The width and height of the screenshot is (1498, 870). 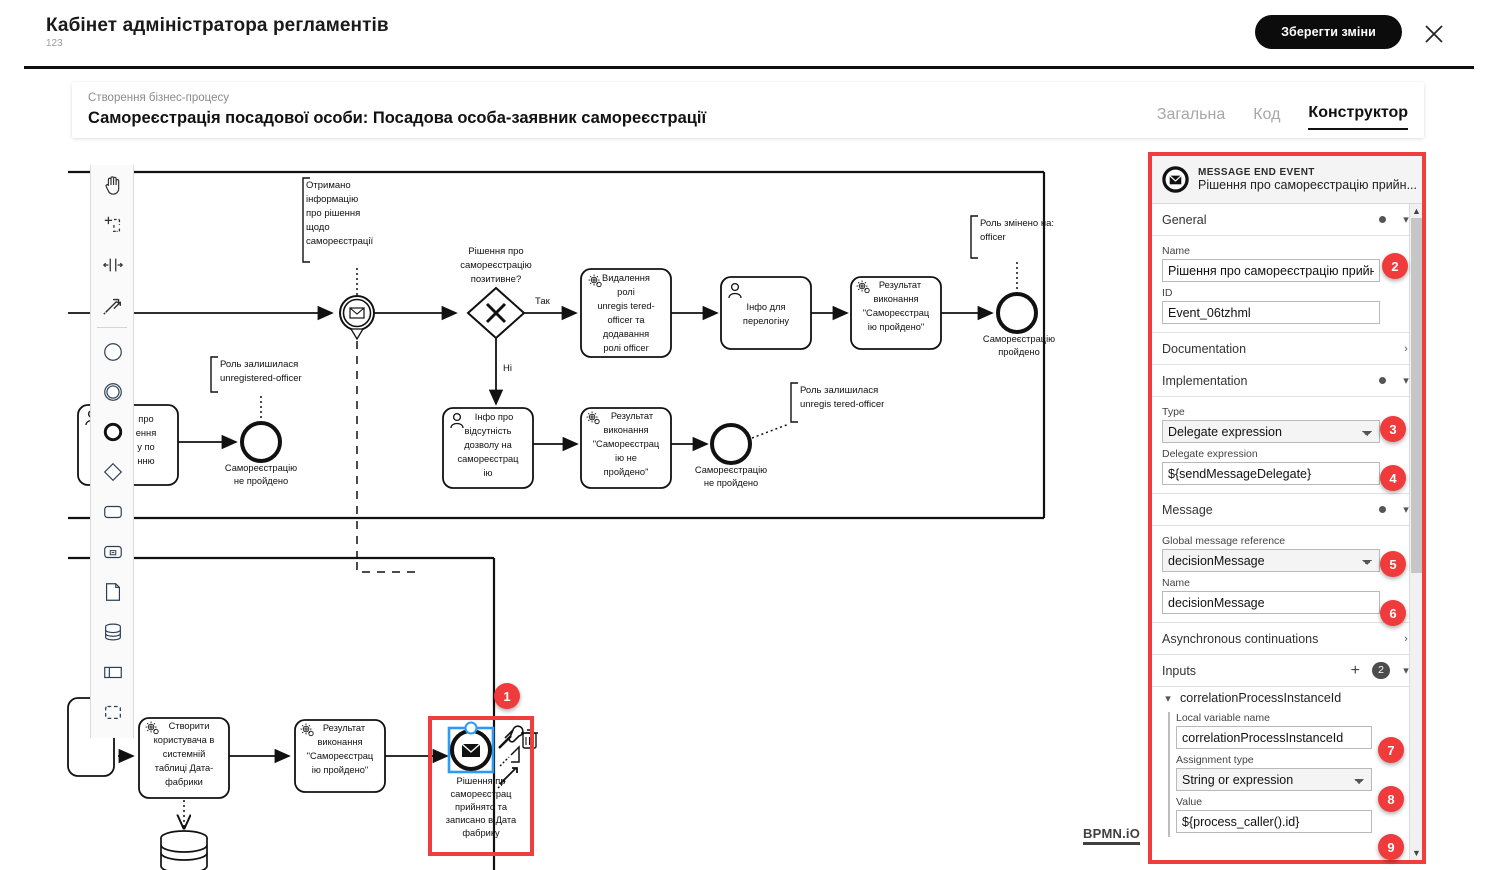 What do you see at coordinates (1287, 510) in the screenshot?
I see `section-message: Message ▾` at bounding box center [1287, 510].